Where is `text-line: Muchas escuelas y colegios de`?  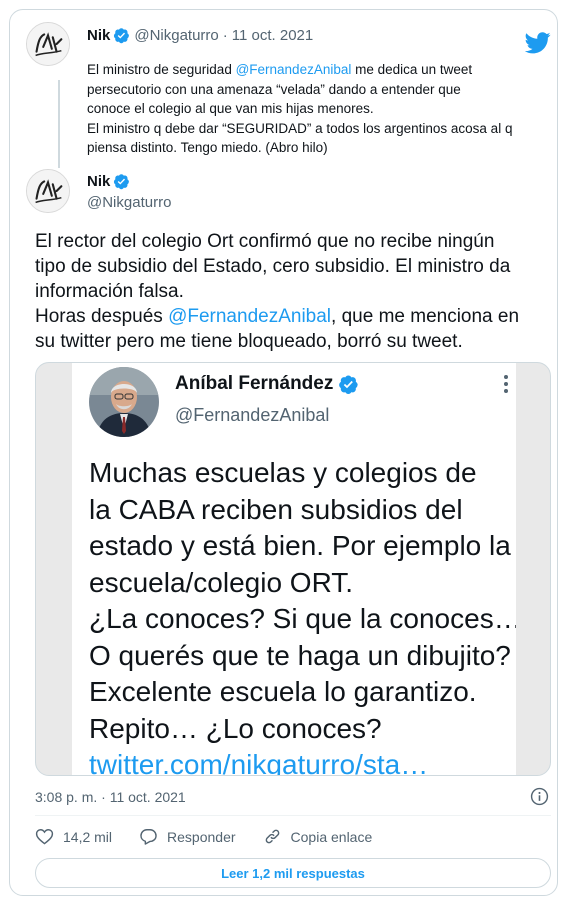
text-line: Muchas escuelas y colegios de is located at coordinates (283, 472).